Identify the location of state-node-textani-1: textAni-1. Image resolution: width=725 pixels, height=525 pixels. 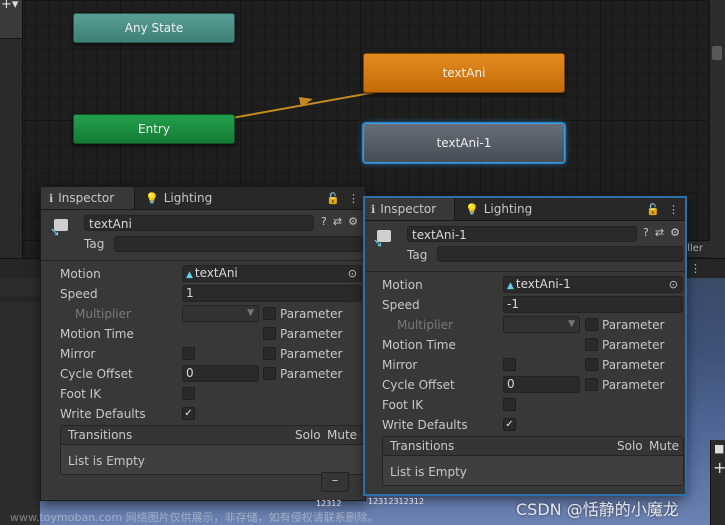
(464, 143).